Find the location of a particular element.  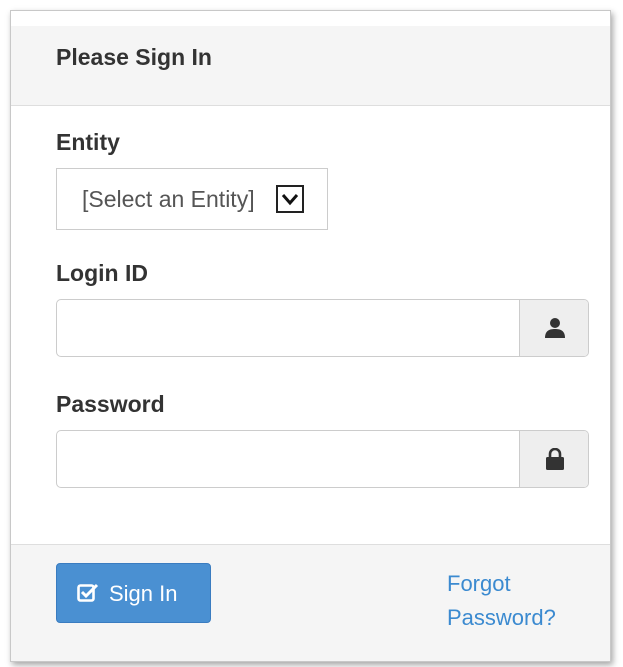

user-icon is located at coordinates (555, 328).